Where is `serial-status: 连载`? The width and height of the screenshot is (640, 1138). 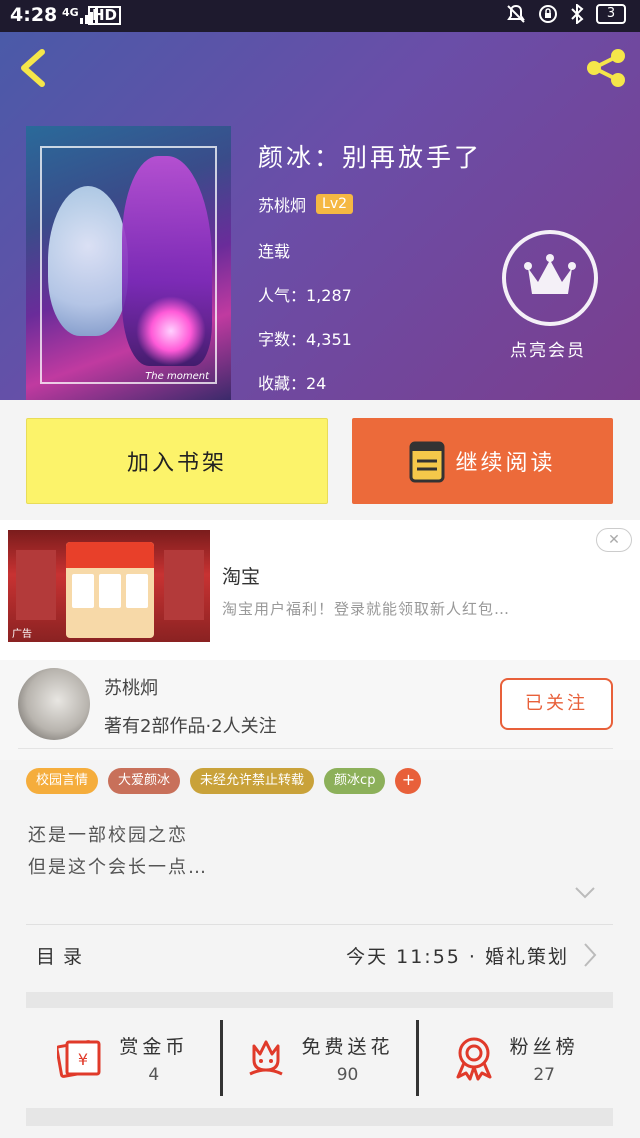 serial-status: 连载 is located at coordinates (274, 251).